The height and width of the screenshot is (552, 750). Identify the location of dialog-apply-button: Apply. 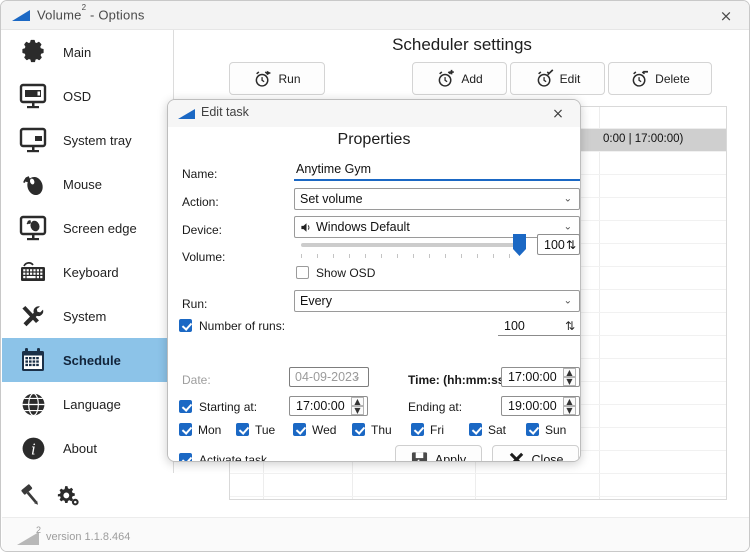
(438, 453).